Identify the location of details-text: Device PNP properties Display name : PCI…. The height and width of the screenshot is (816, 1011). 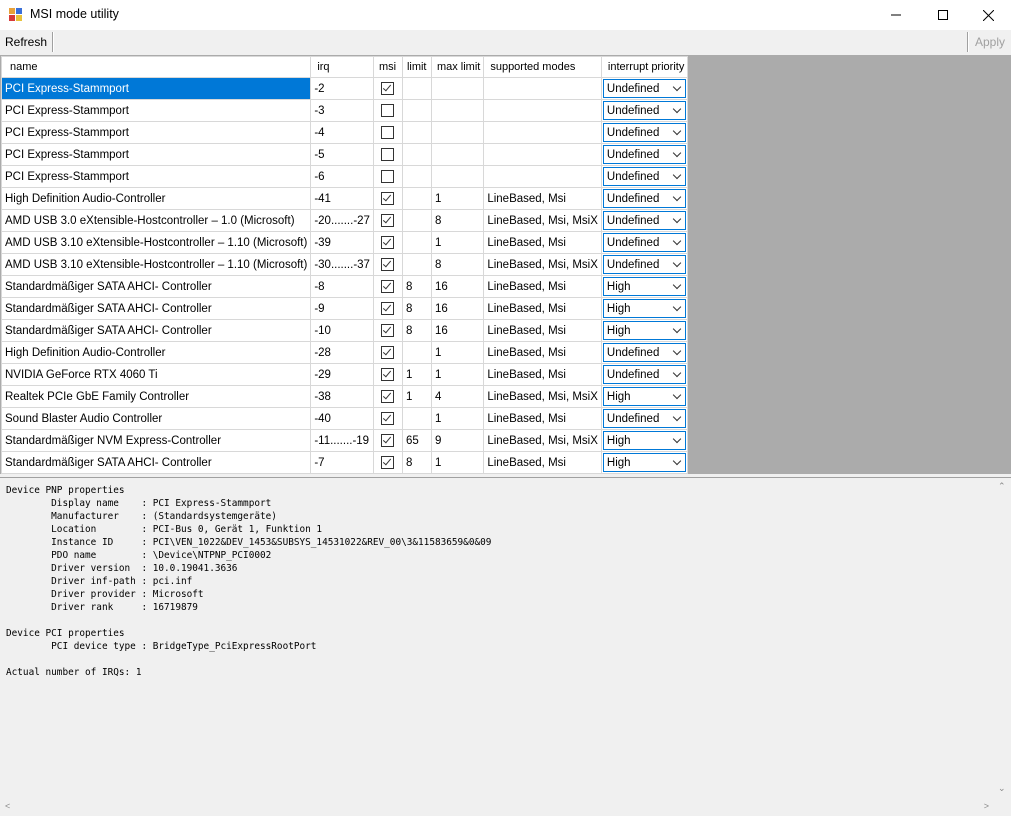
(248, 581).